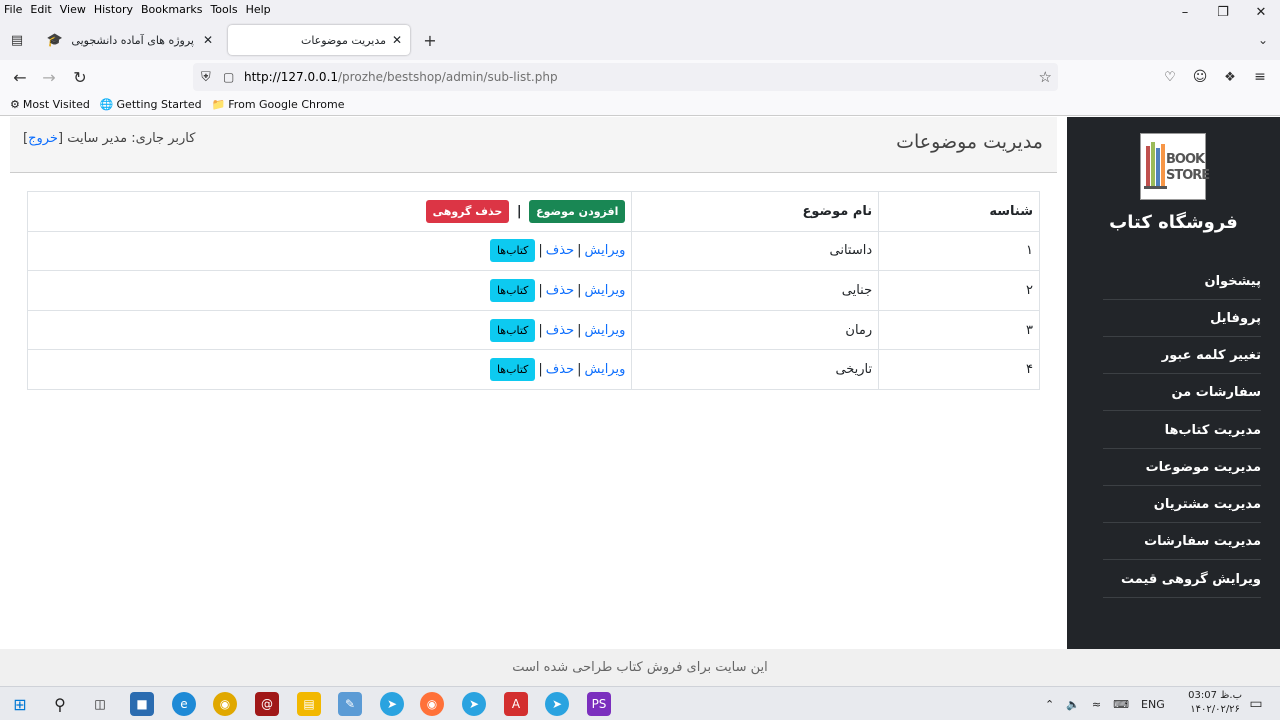 Image resolution: width=1280 pixels, height=721 pixels. What do you see at coordinates (343, 40) in the screenshot?
I see `tab-title: مدیریت موضوعات` at bounding box center [343, 40].